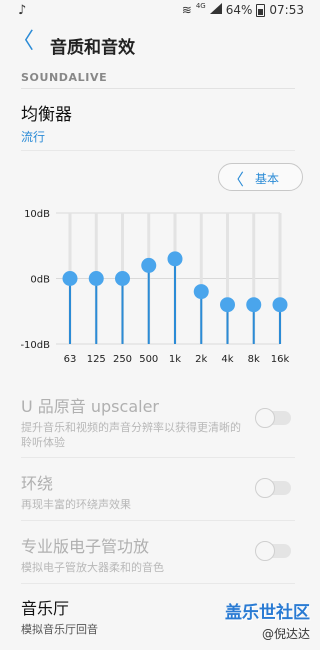  I want to click on band-knob-4k, so click(227, 305).